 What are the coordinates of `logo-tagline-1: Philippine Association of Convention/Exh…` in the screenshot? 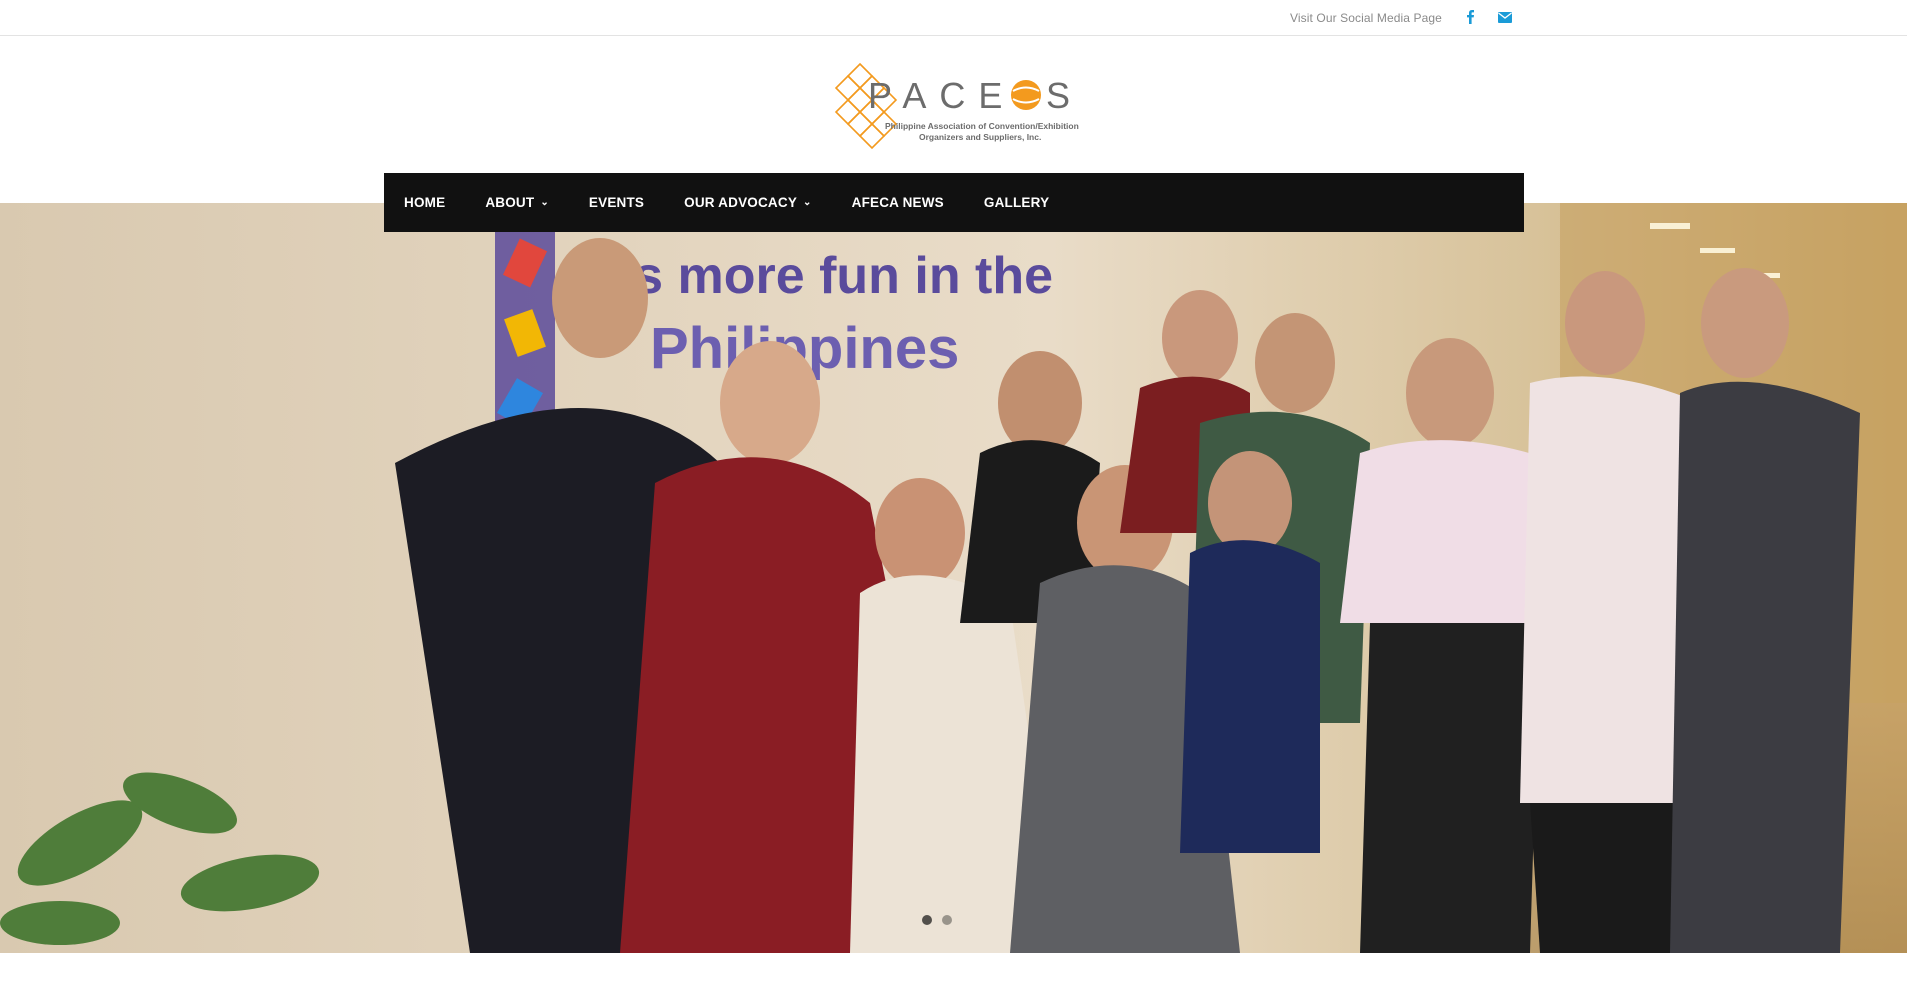 It's located at (982, 126).